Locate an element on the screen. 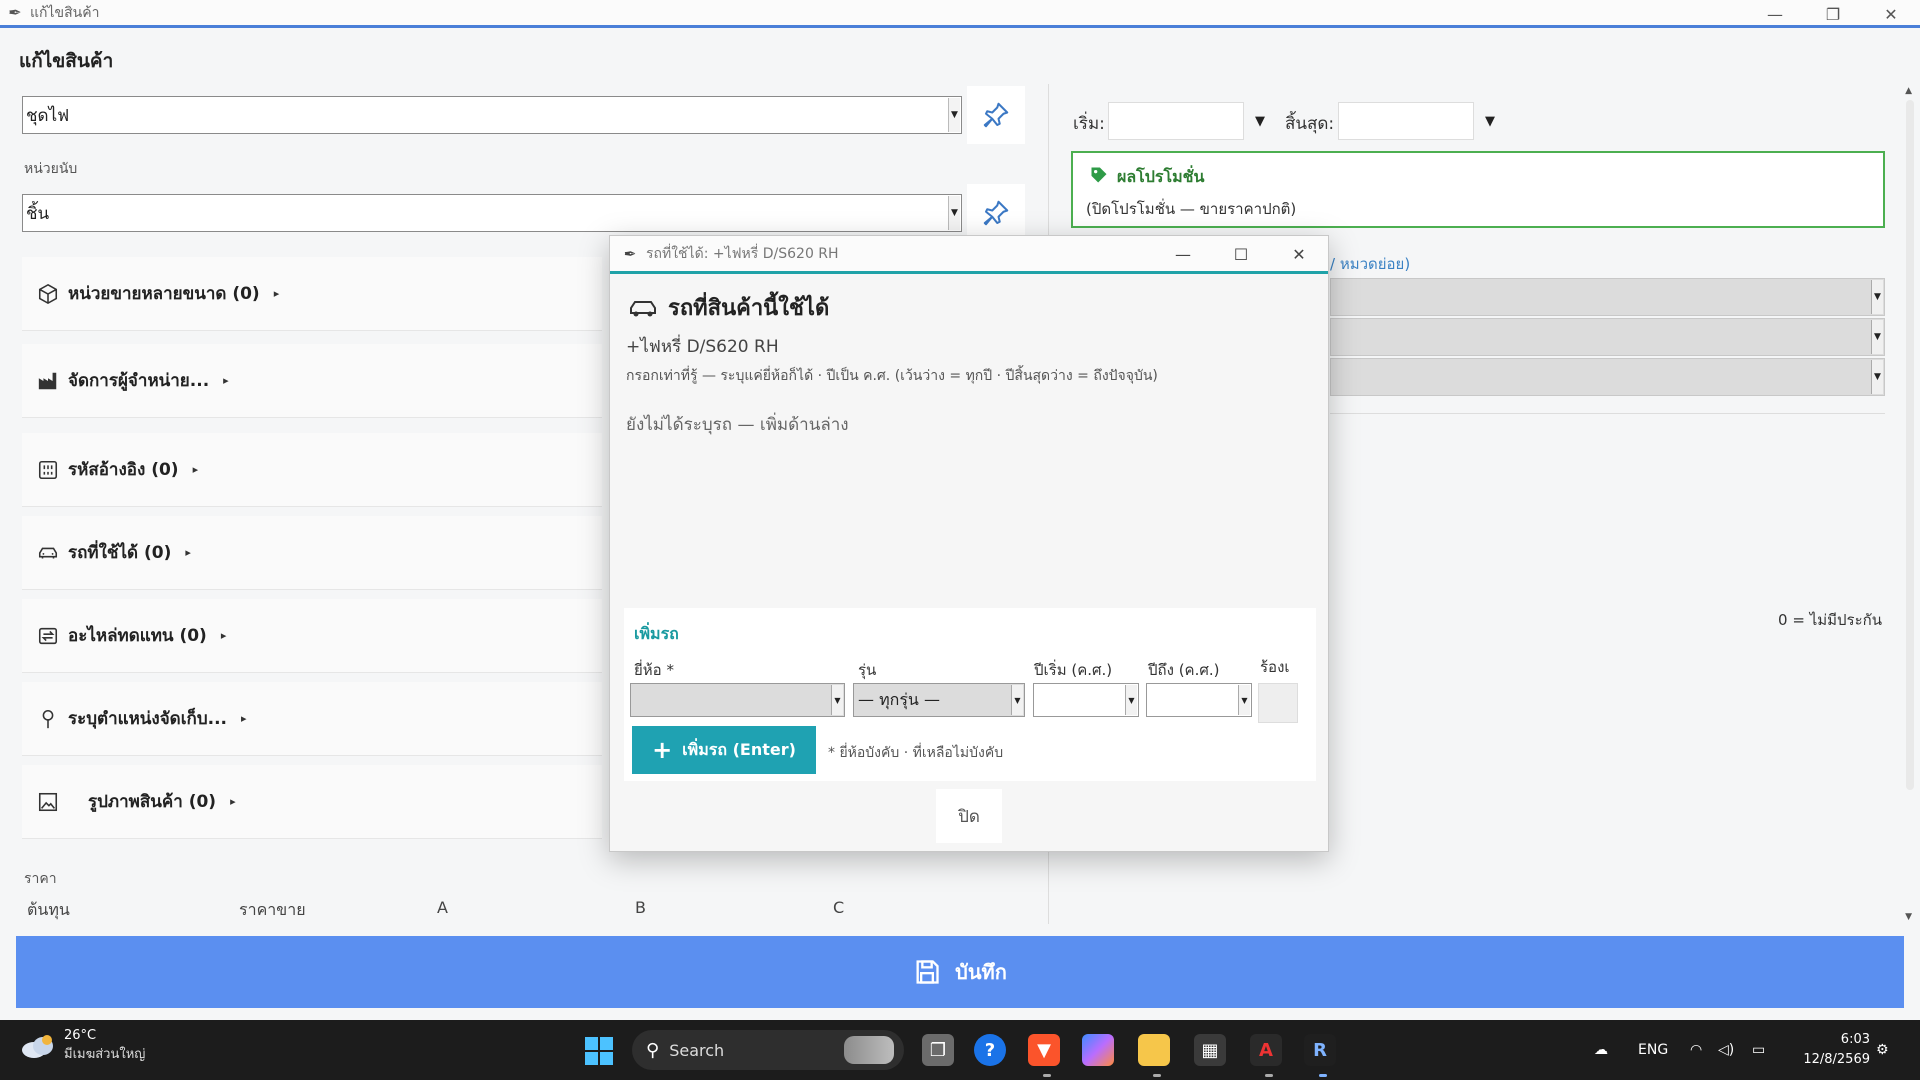  brand-select: ▼ is located at coordinates (737, 700).